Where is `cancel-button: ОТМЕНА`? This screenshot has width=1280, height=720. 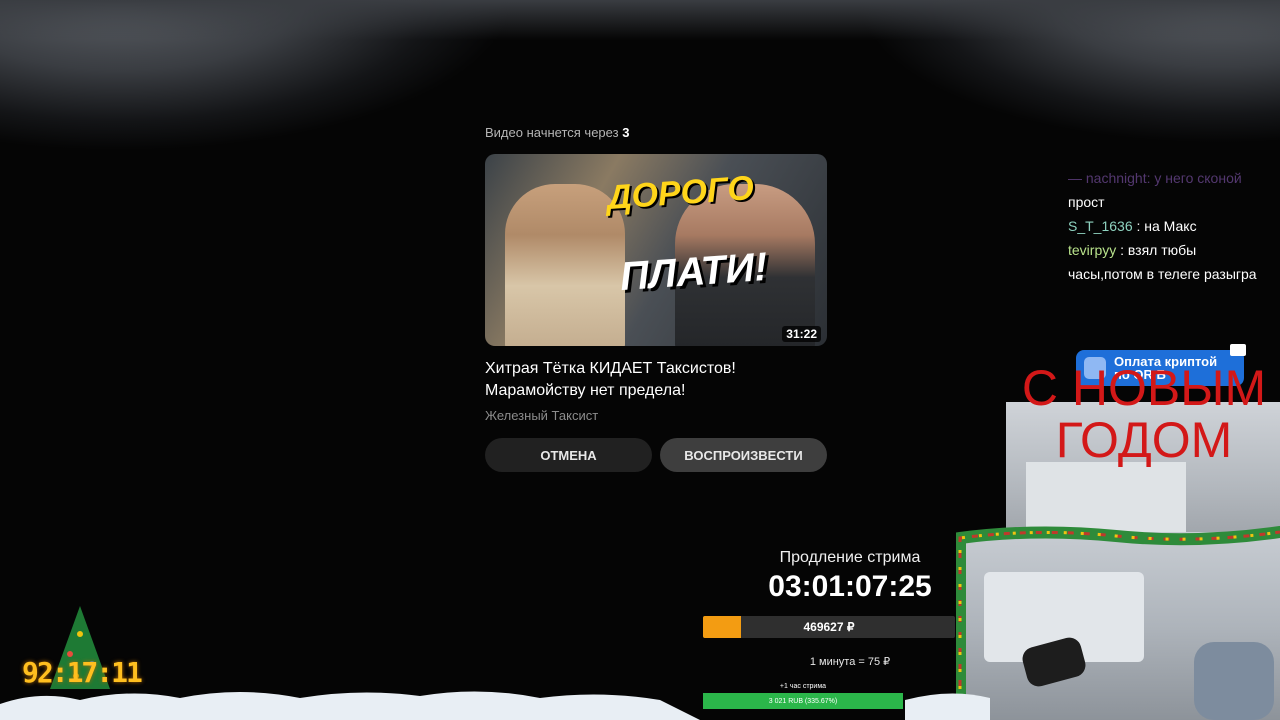 cancel-button: ОТМЕНА is located at coordinates (568, 455).